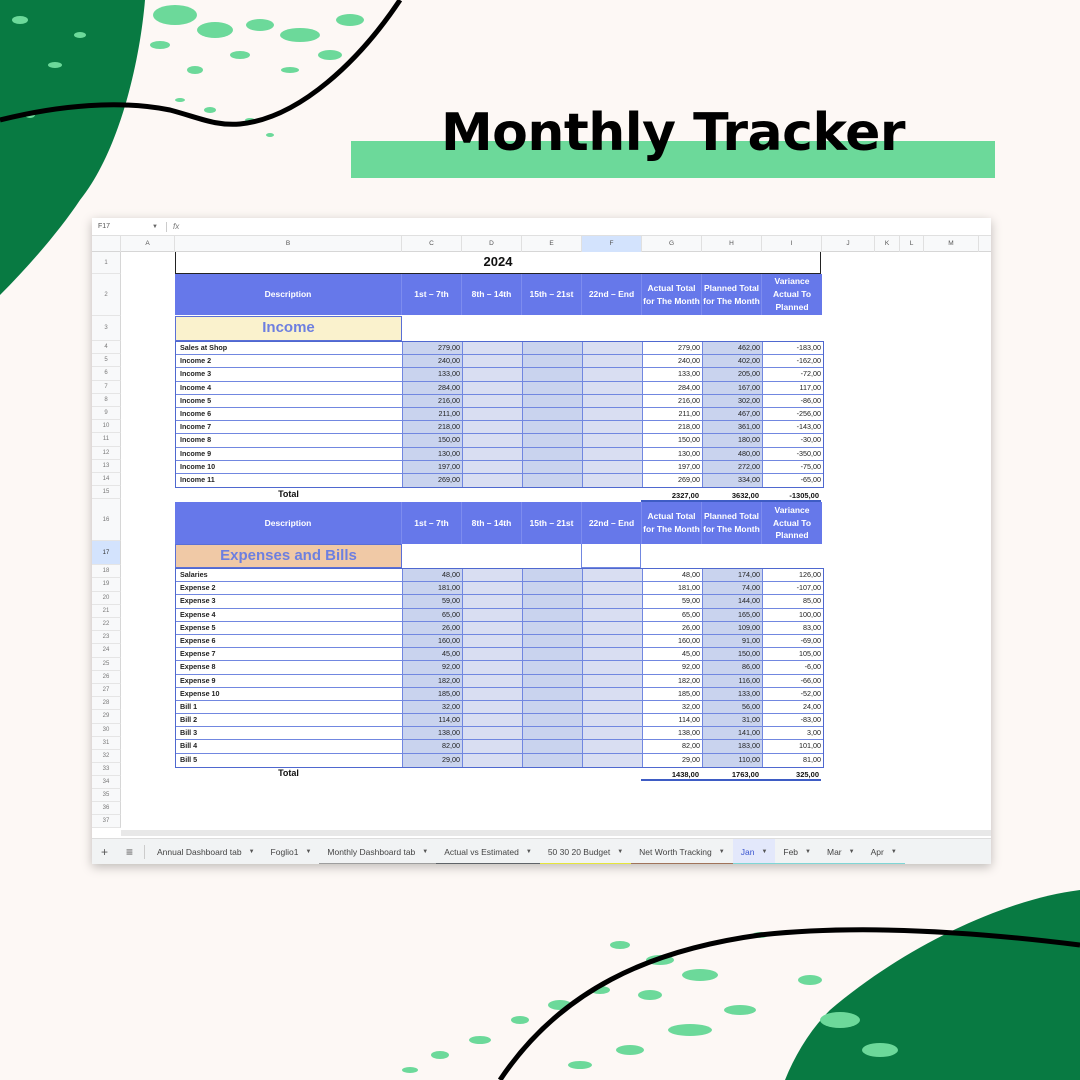 This screenshot has height=1080, width=1080. What do you see at coordinates (612, 244) in the screenshot?
I see `column-header-f: F` at bounding box center [612, 244].